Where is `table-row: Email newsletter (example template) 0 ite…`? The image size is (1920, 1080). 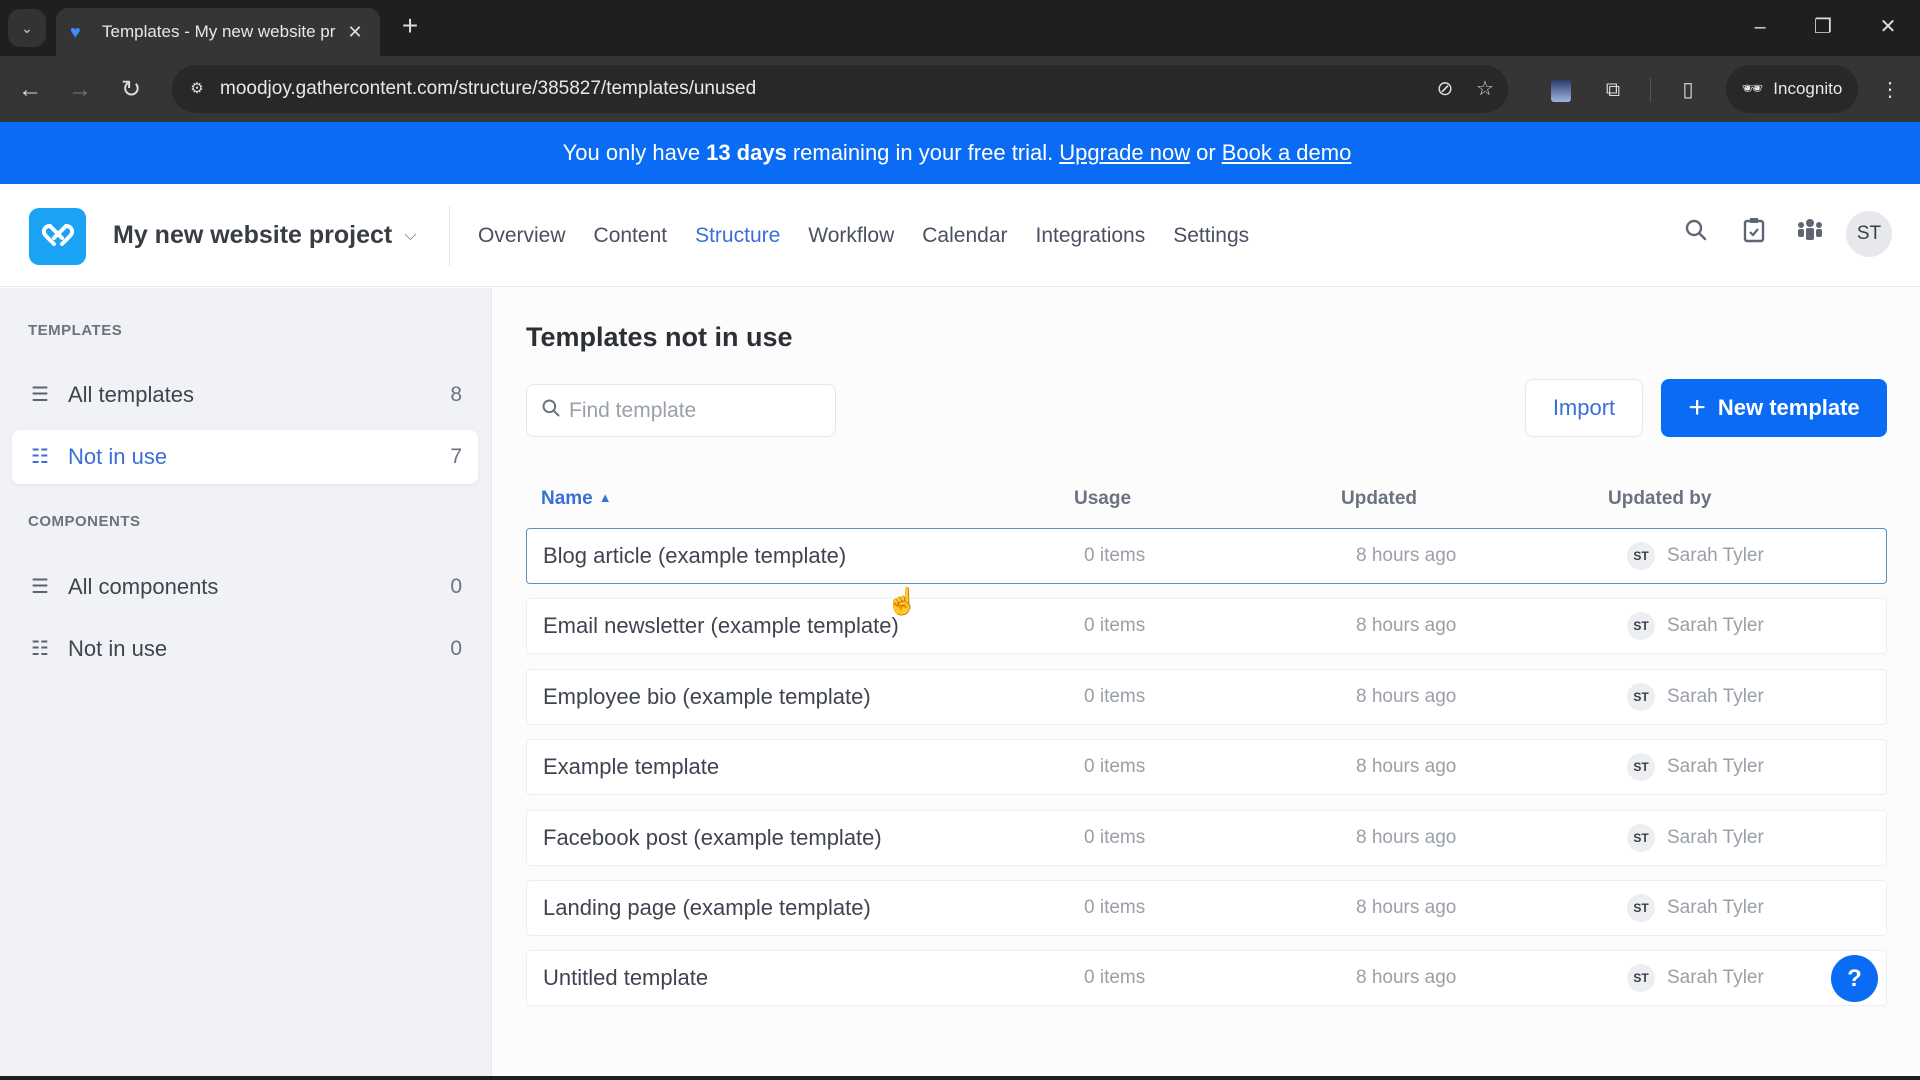
table-row: Email newsletter (example template) 0 ite… is located at coordinates (1206, 626).